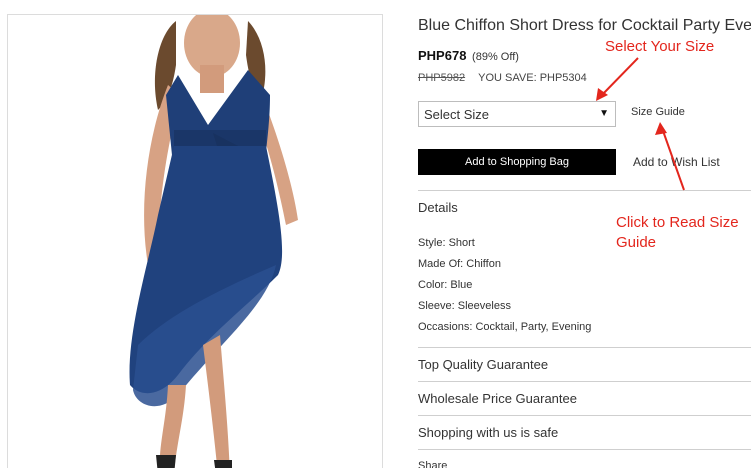 This screenshot has width=751, height=468. I want to click on arrowhead-size-guide, so click(661, 128).